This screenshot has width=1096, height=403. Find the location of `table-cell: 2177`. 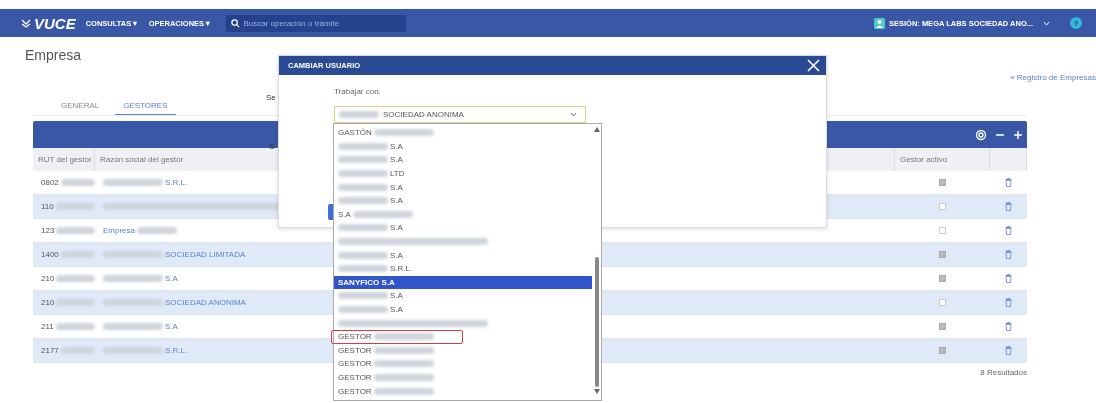

table-cell: 2177 is located at coordinates (50, 350).